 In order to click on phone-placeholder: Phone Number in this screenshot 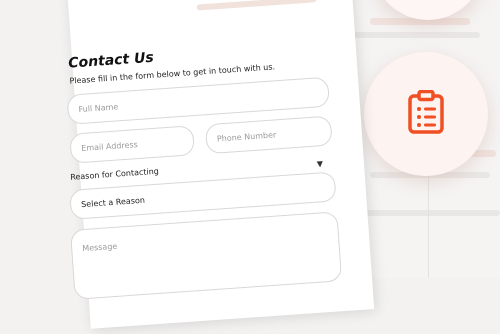, I will do `click(246, 137)`.